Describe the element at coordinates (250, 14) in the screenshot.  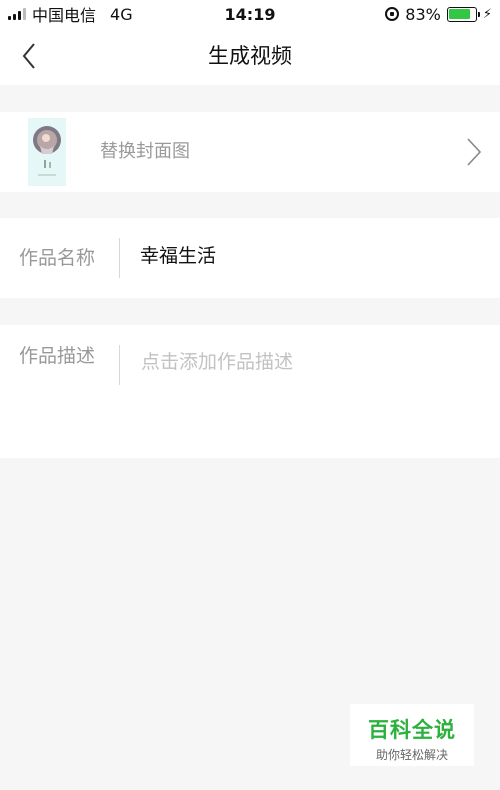
I see `status-bar: 中国电信 4G 14:19 83% ⚡` at that location.